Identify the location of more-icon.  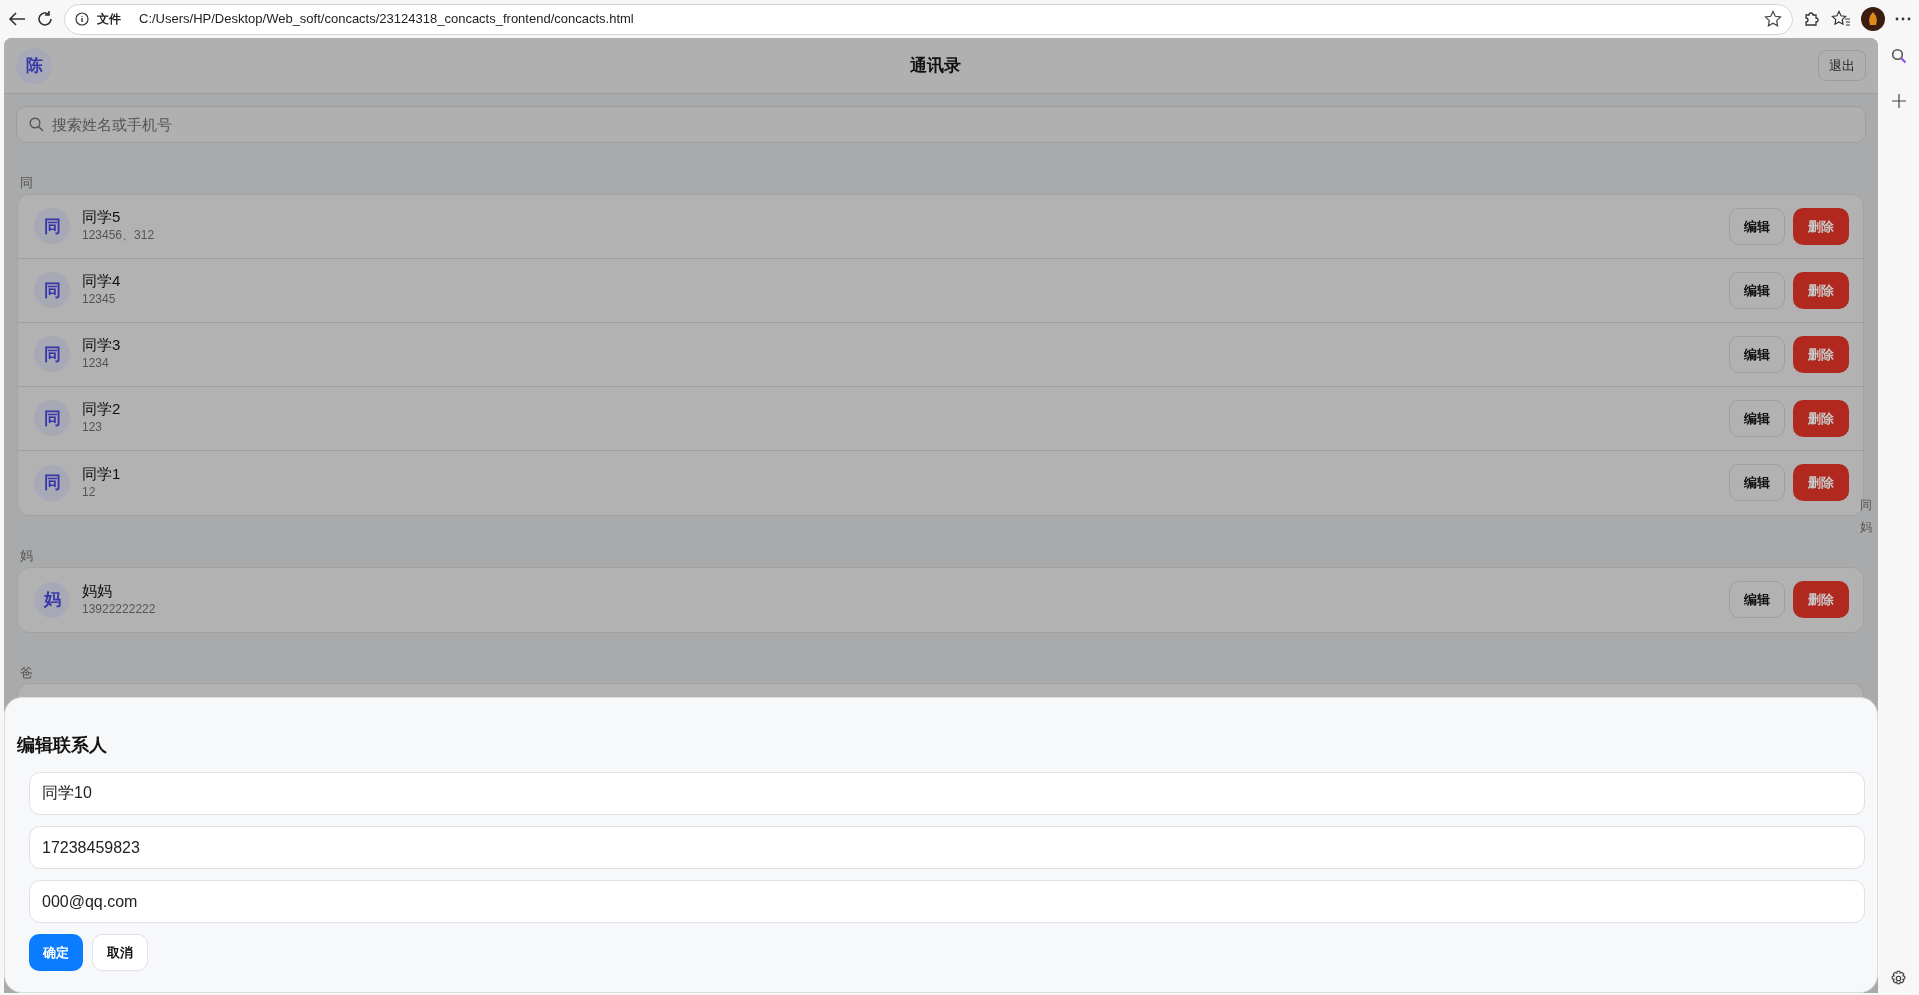
(1903, 19).